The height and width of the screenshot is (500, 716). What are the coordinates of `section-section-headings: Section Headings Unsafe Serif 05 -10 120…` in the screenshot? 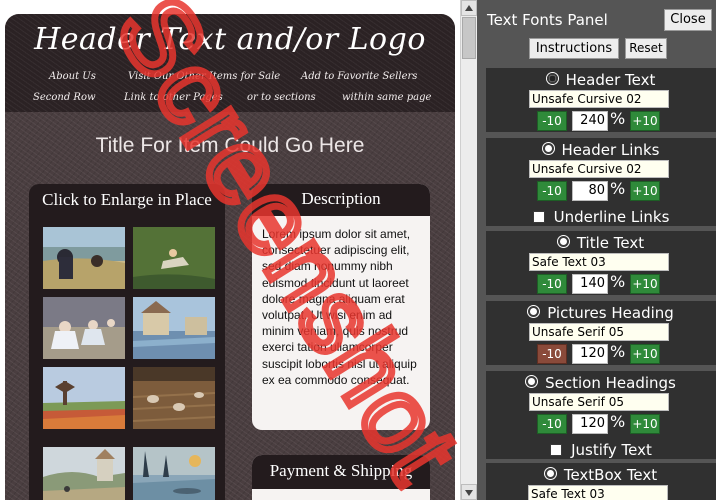 It's located at (601, 415).